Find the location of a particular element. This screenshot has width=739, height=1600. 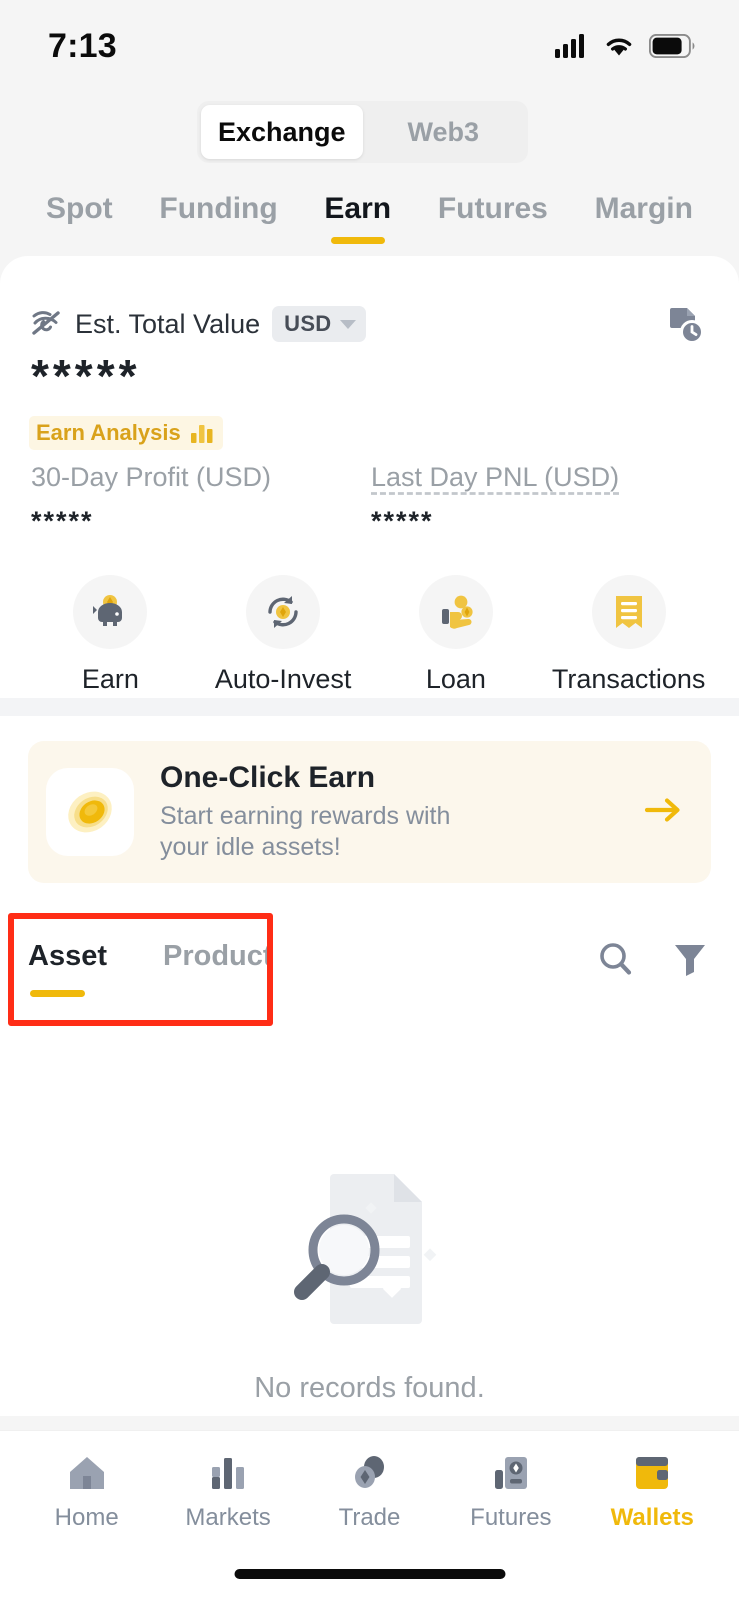

quick-action-earn: Earn is located at coordinates (110, 635).